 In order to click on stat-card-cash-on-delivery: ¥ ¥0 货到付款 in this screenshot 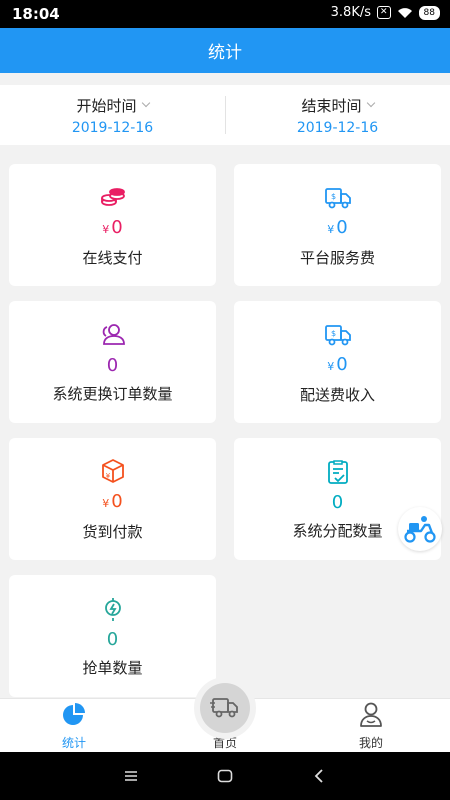, I will do `click(112, 499)`.